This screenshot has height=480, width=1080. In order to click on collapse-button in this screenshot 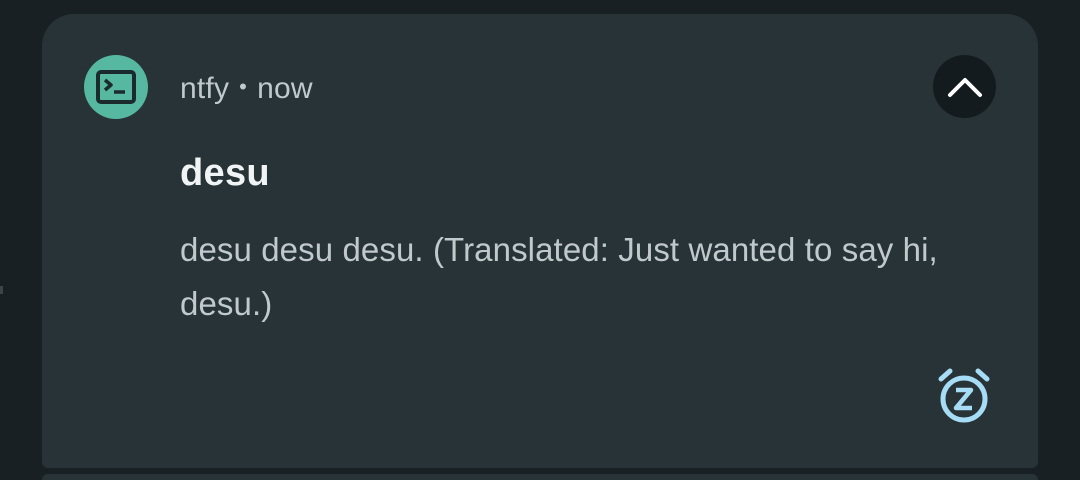, I will do `click(964, 86)`.